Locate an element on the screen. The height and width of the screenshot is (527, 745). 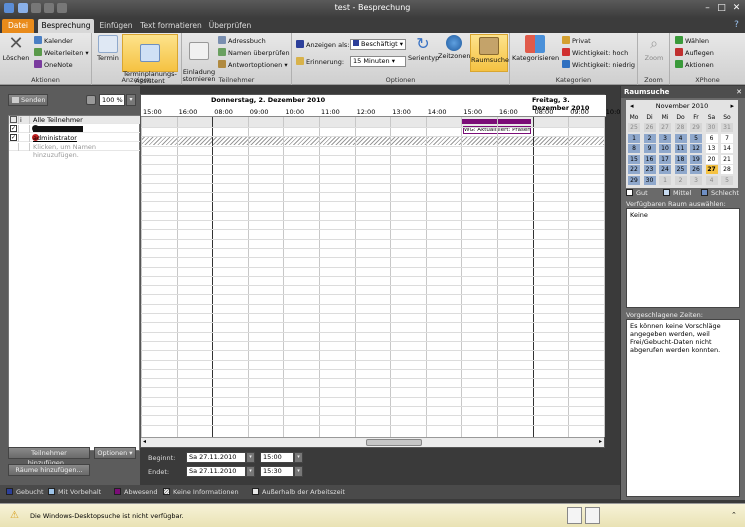
start-time-input: 15:00 is located at coordinates (277, 457).